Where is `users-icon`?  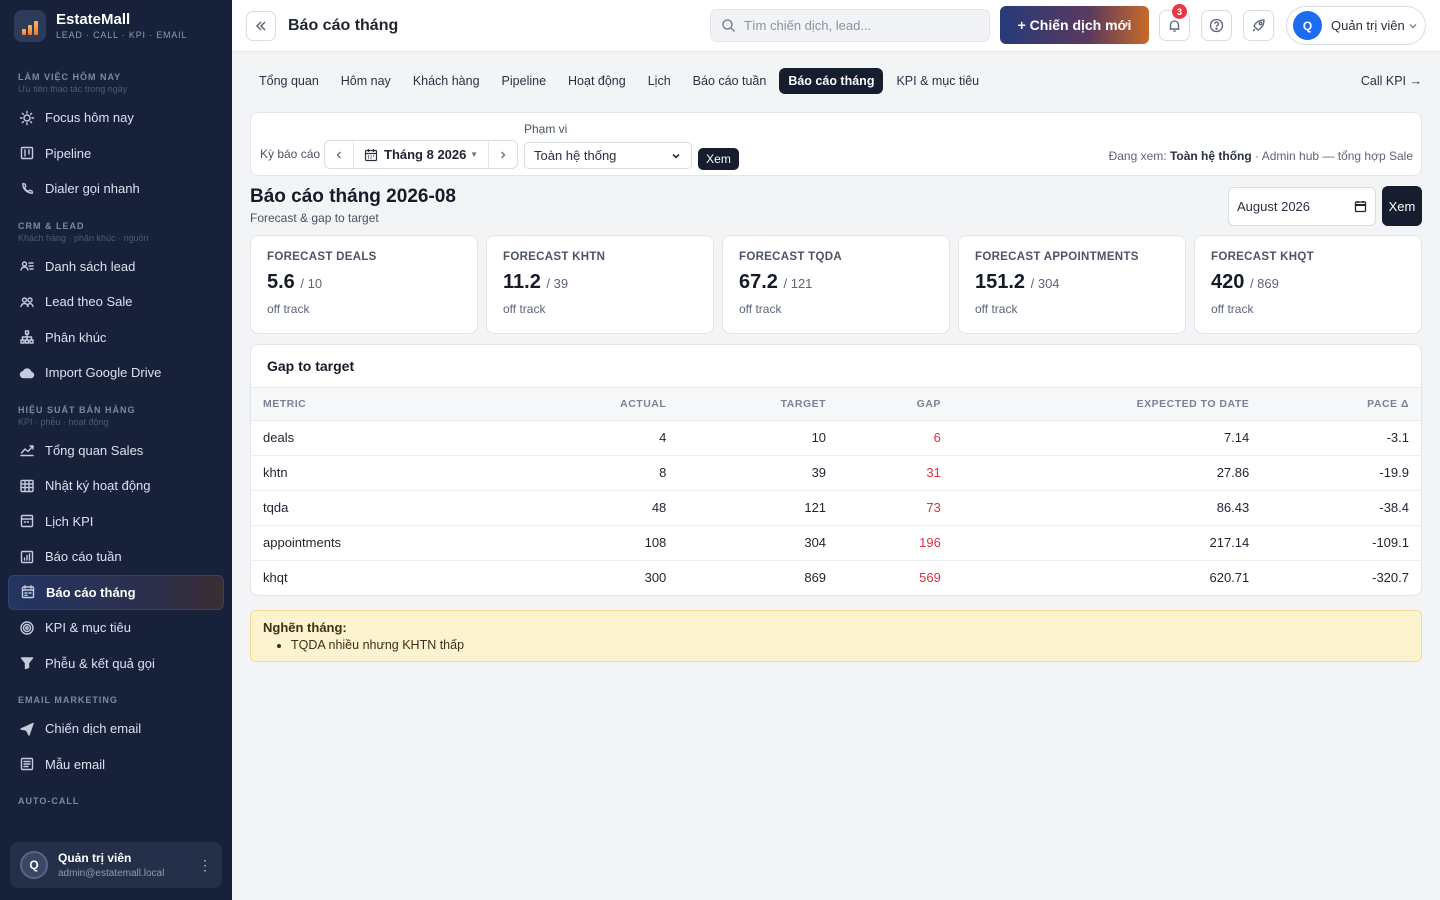 users-icon is located at coordinates (26, 301).